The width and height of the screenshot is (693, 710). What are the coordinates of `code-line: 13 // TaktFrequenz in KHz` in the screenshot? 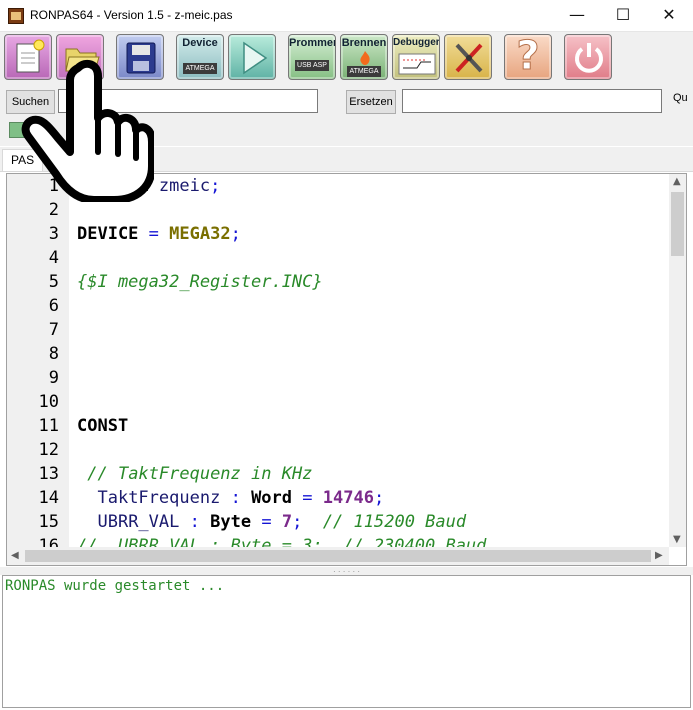 It's located at (338, 474).